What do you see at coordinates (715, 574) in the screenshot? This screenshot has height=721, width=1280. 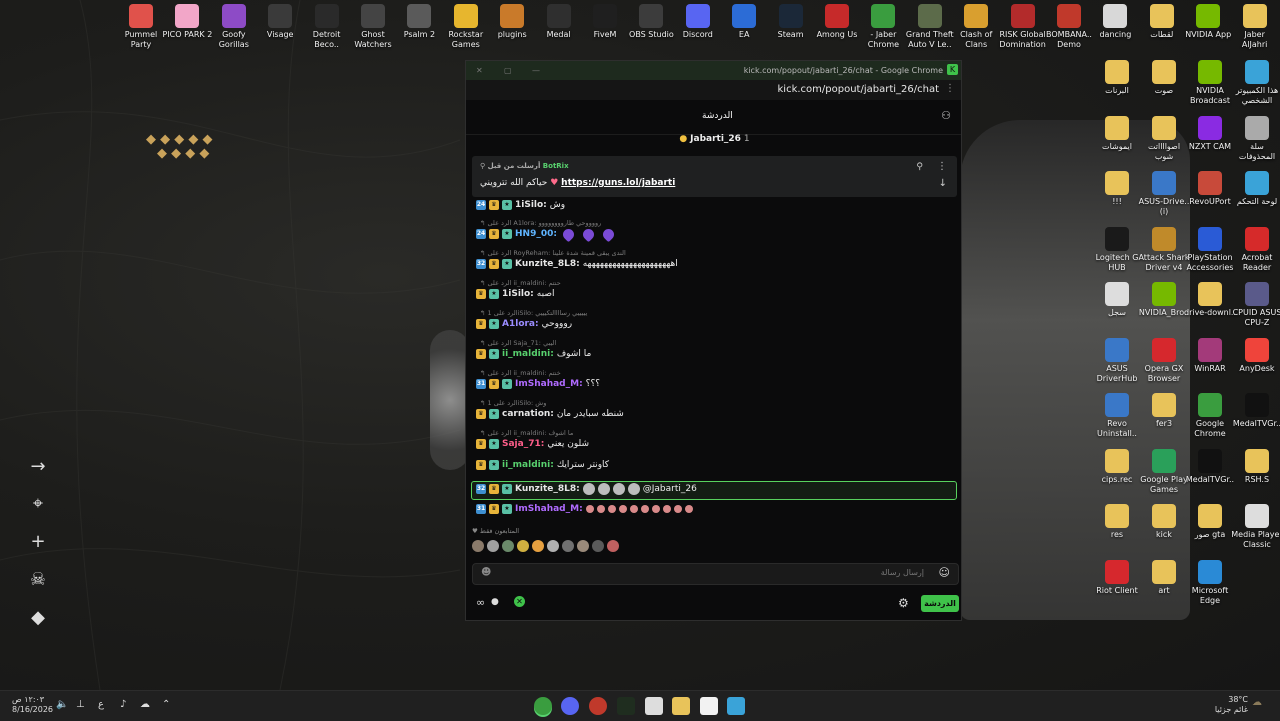 I see `chat-input: ☻ إرسال رسالة ☺` at bounding box center [715, 574].